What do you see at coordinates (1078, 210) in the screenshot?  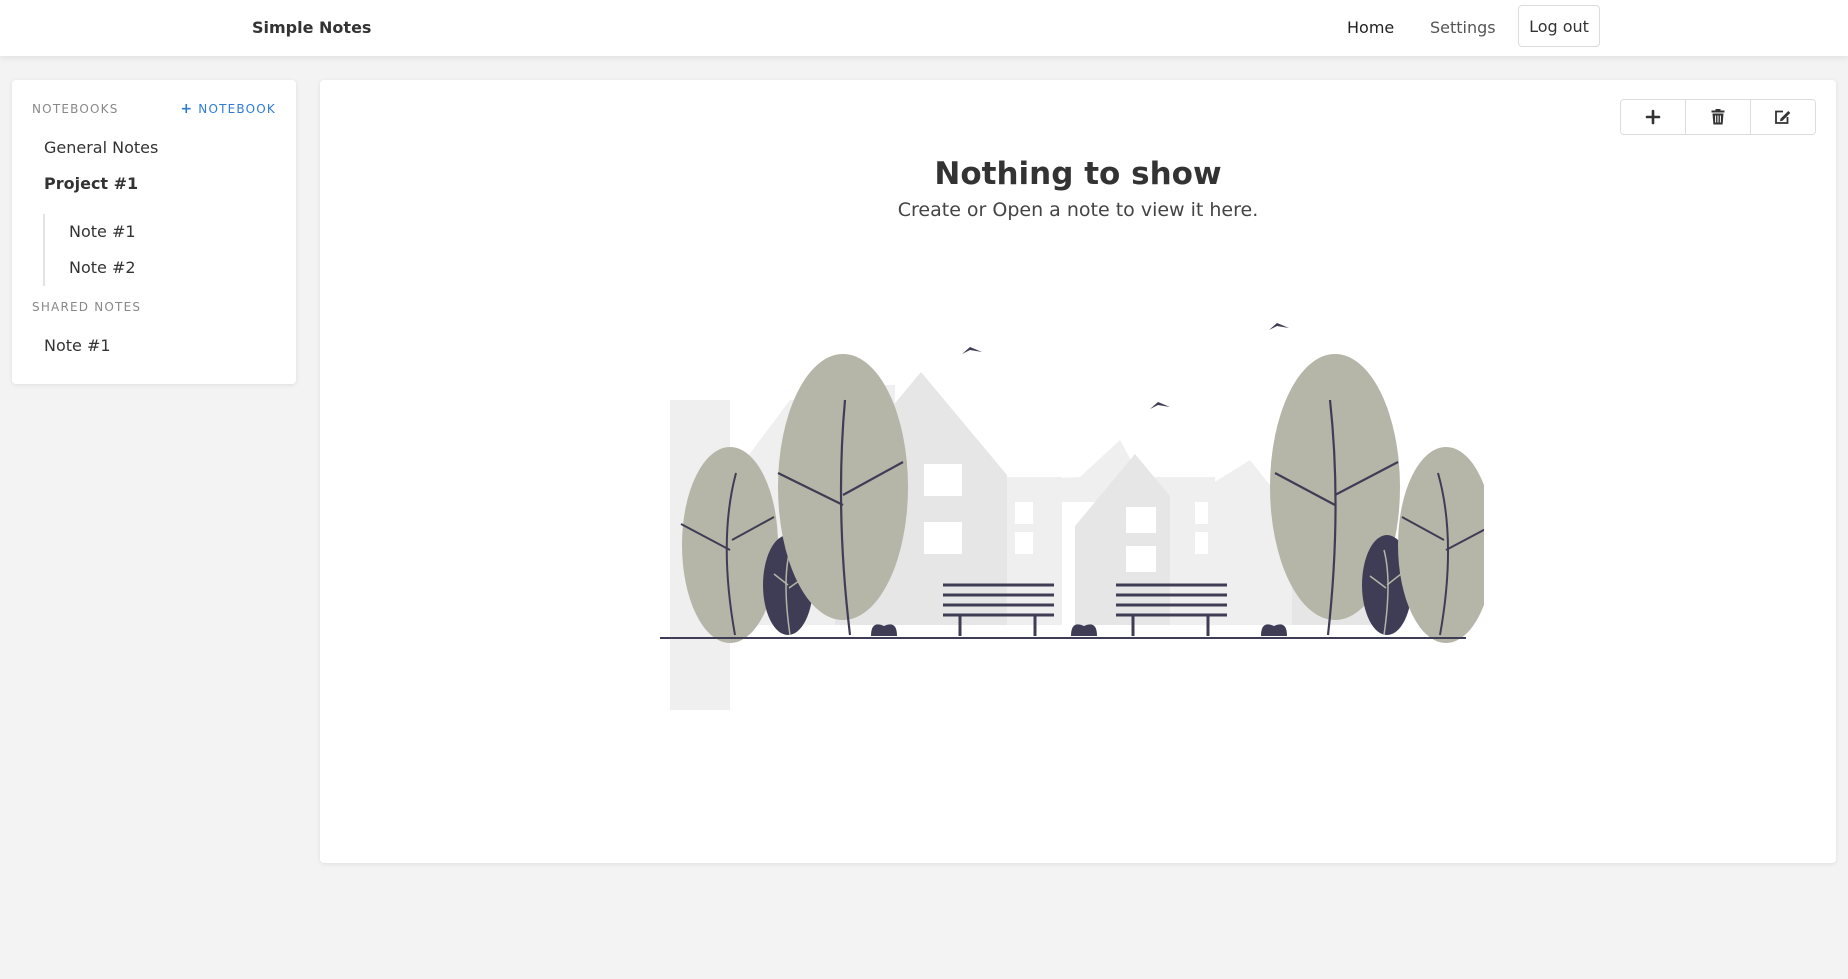 I see `empty-state-subtitle: Create or Open a note to view it here.` at bounding box center [1078, 210].